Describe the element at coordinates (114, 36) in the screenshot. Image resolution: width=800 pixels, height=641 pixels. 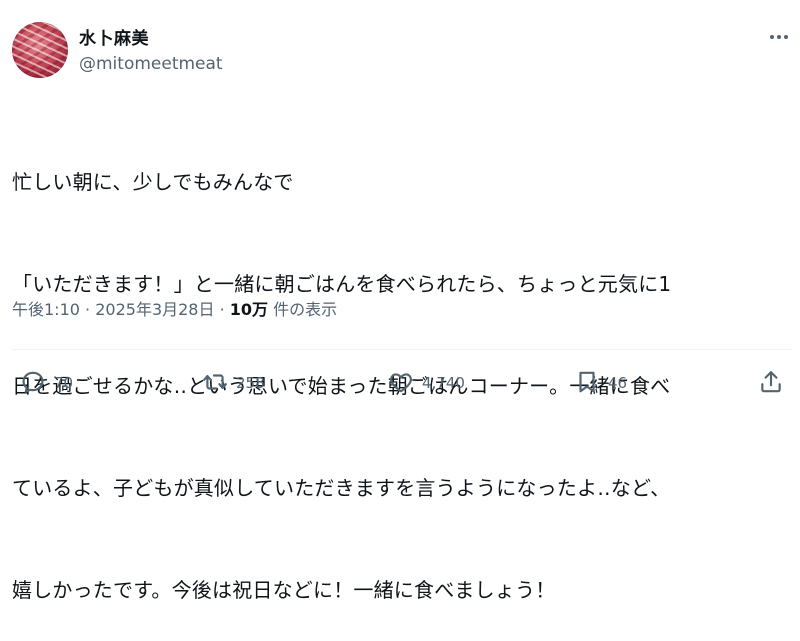
I see `display-name: 水卜麻美` at that location.